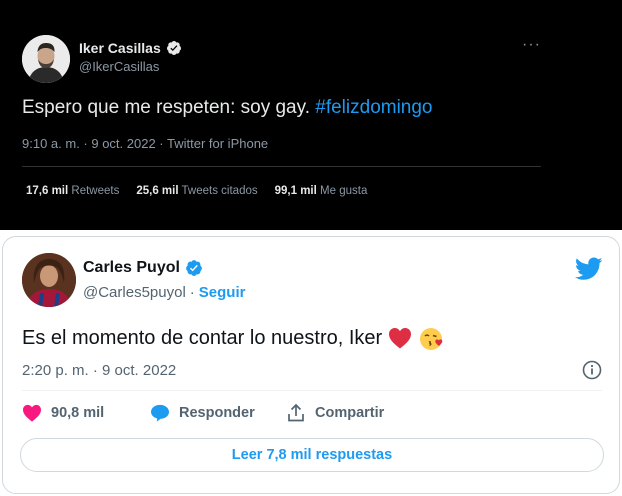 The height and width of the screenshot is (496, 622). Describe the element at coordinates (400, 338) in the screenshot. I see `red-heart-emoji` at that location.